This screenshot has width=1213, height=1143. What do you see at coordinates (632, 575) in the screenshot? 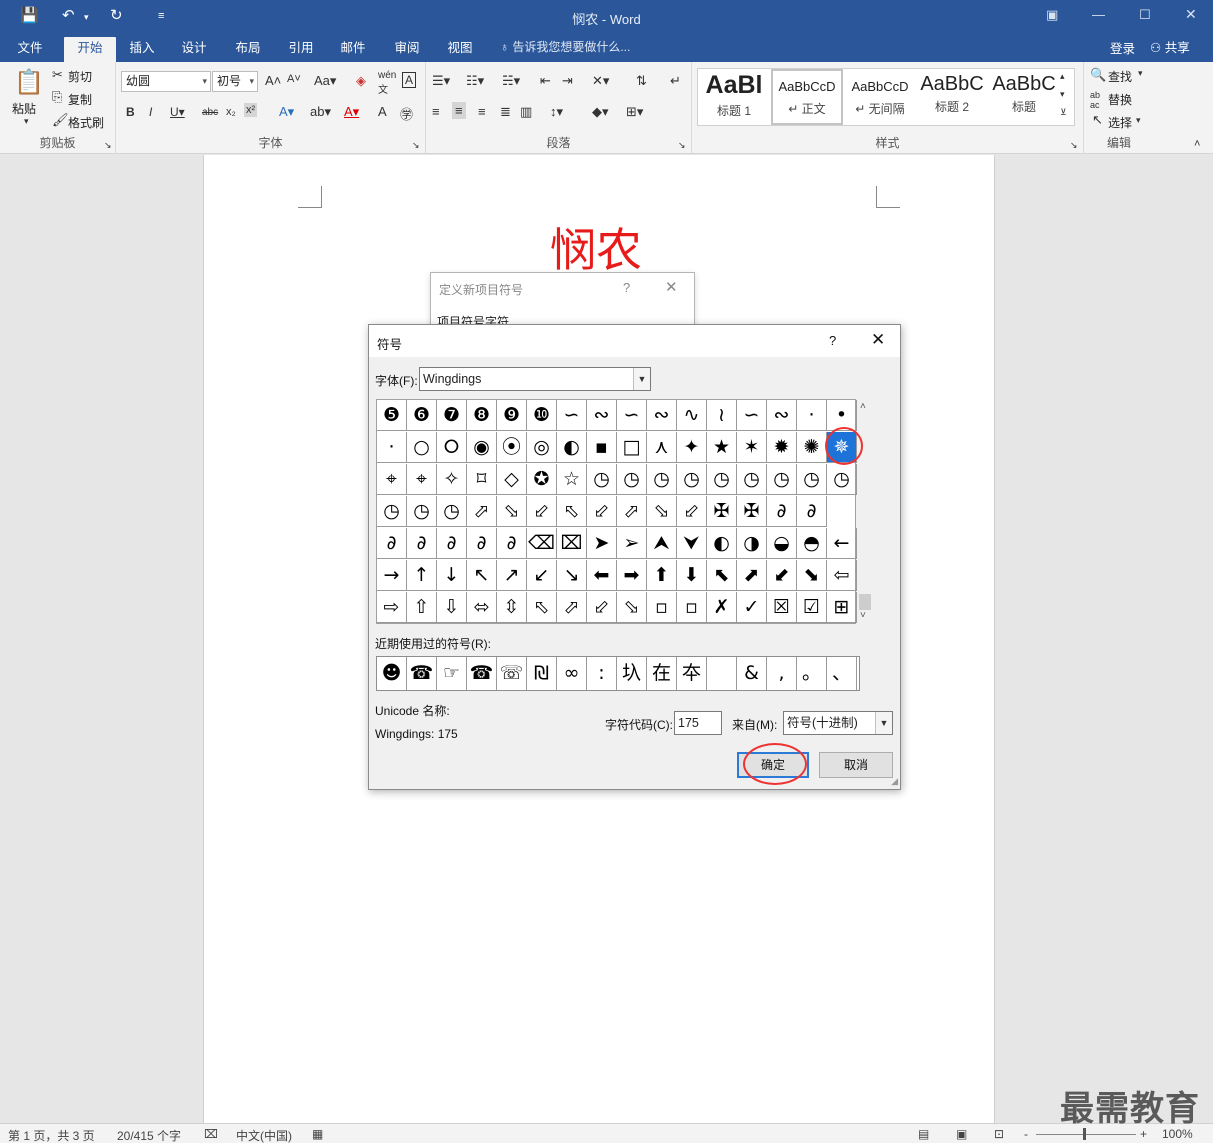
I see `symbol-cell: ➡` at bounding box center [632, 575].